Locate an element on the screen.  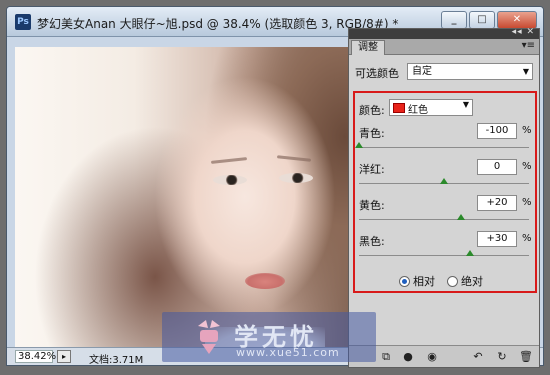
slider-value-input: +20 is located at coordinates (497, 203).